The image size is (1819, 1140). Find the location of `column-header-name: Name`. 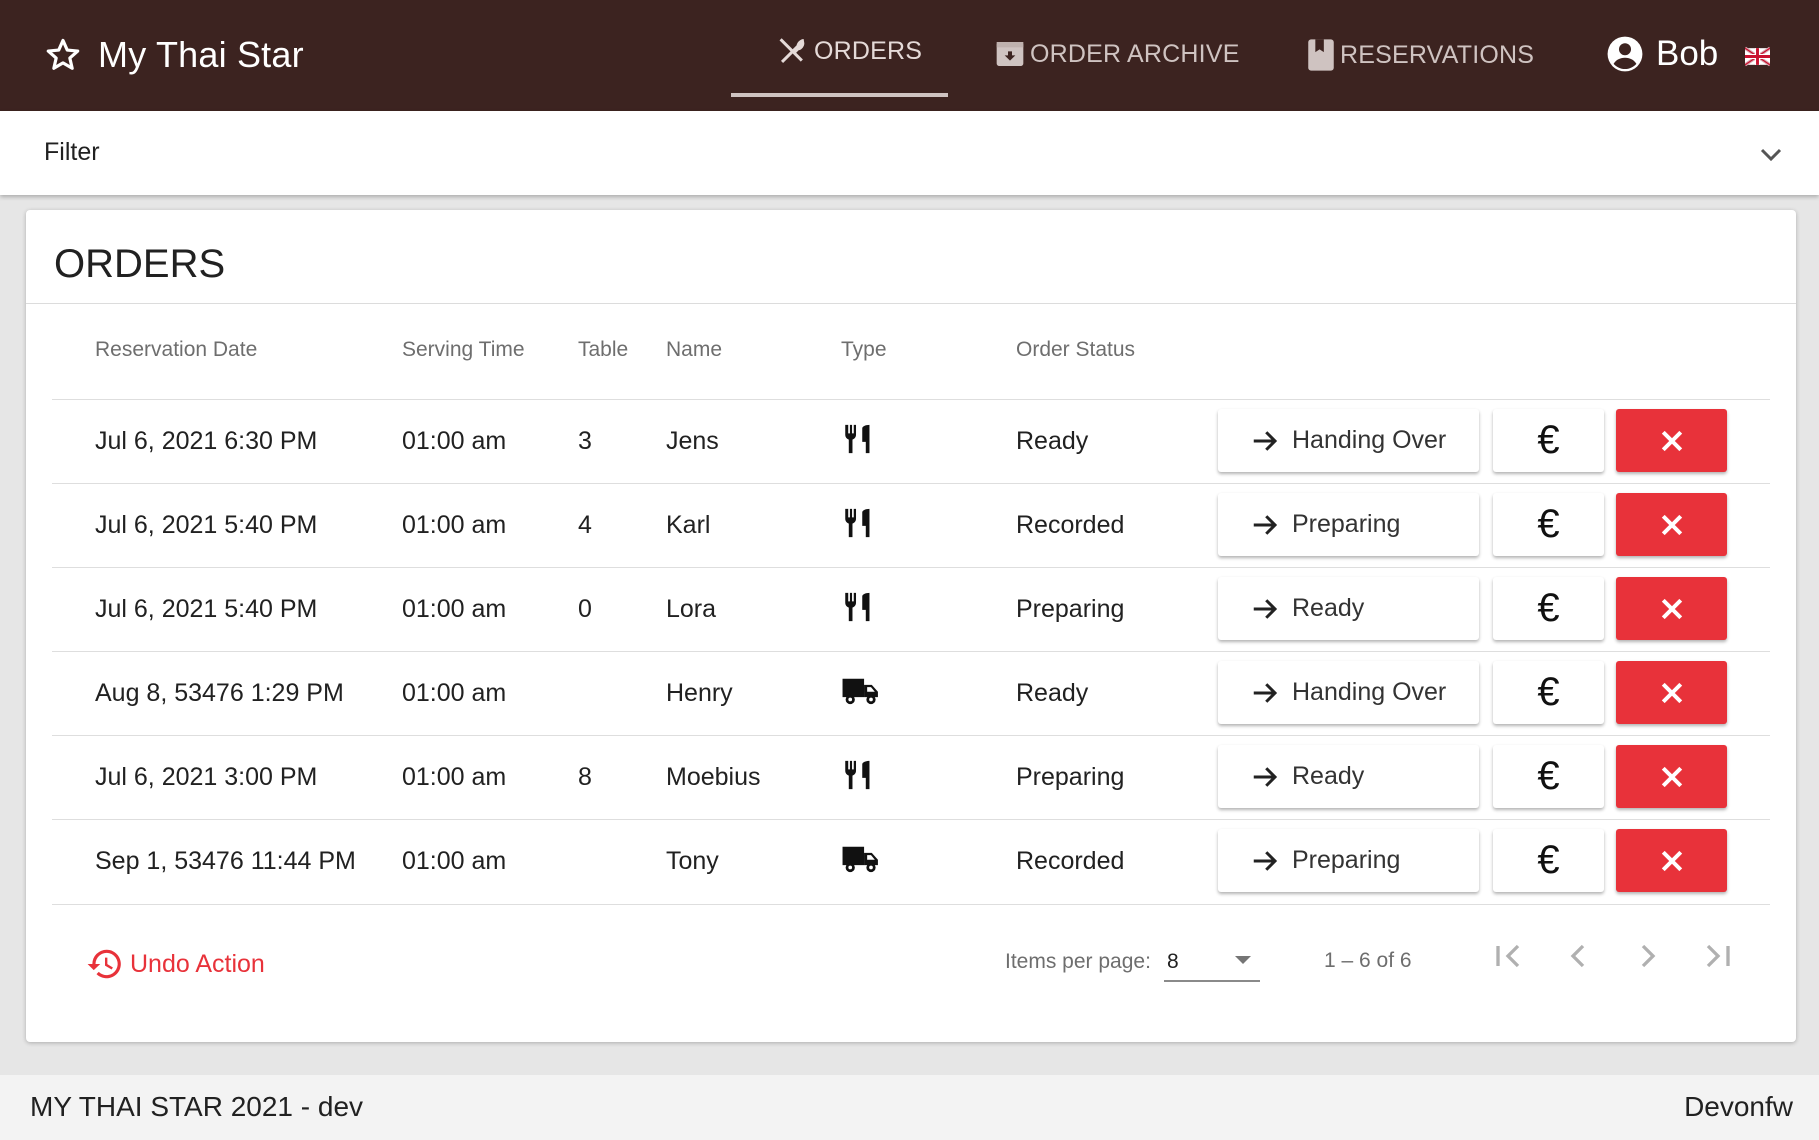

column-header-name: Name is located at coordinates (694, 350).